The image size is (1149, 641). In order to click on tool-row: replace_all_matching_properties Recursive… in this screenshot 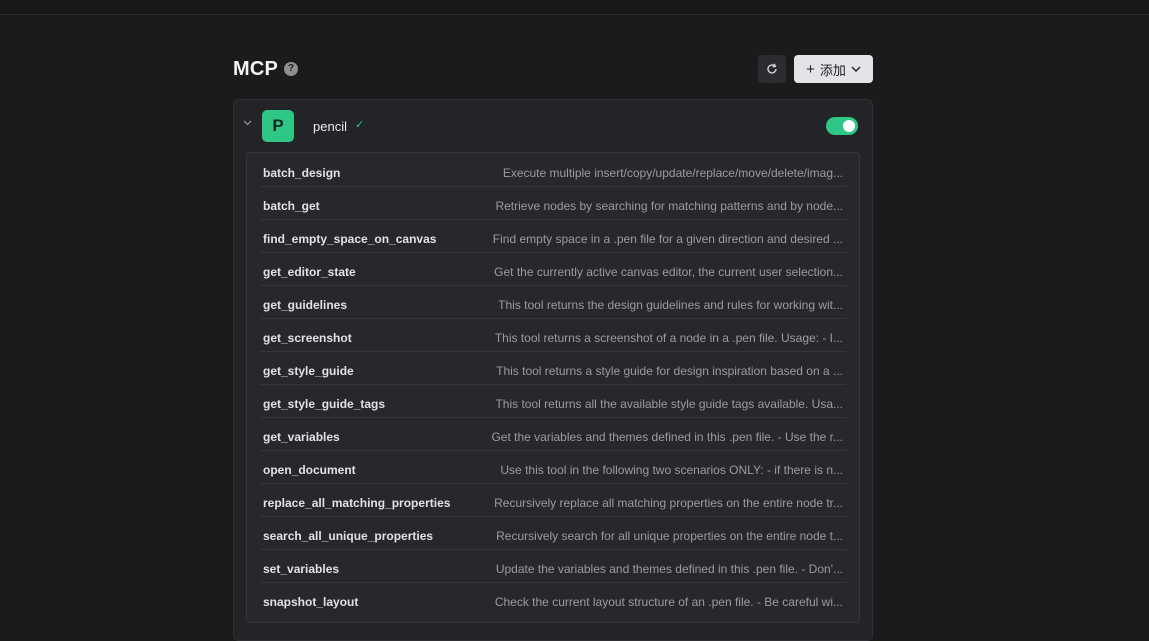, I will do `click(553, 500)`.